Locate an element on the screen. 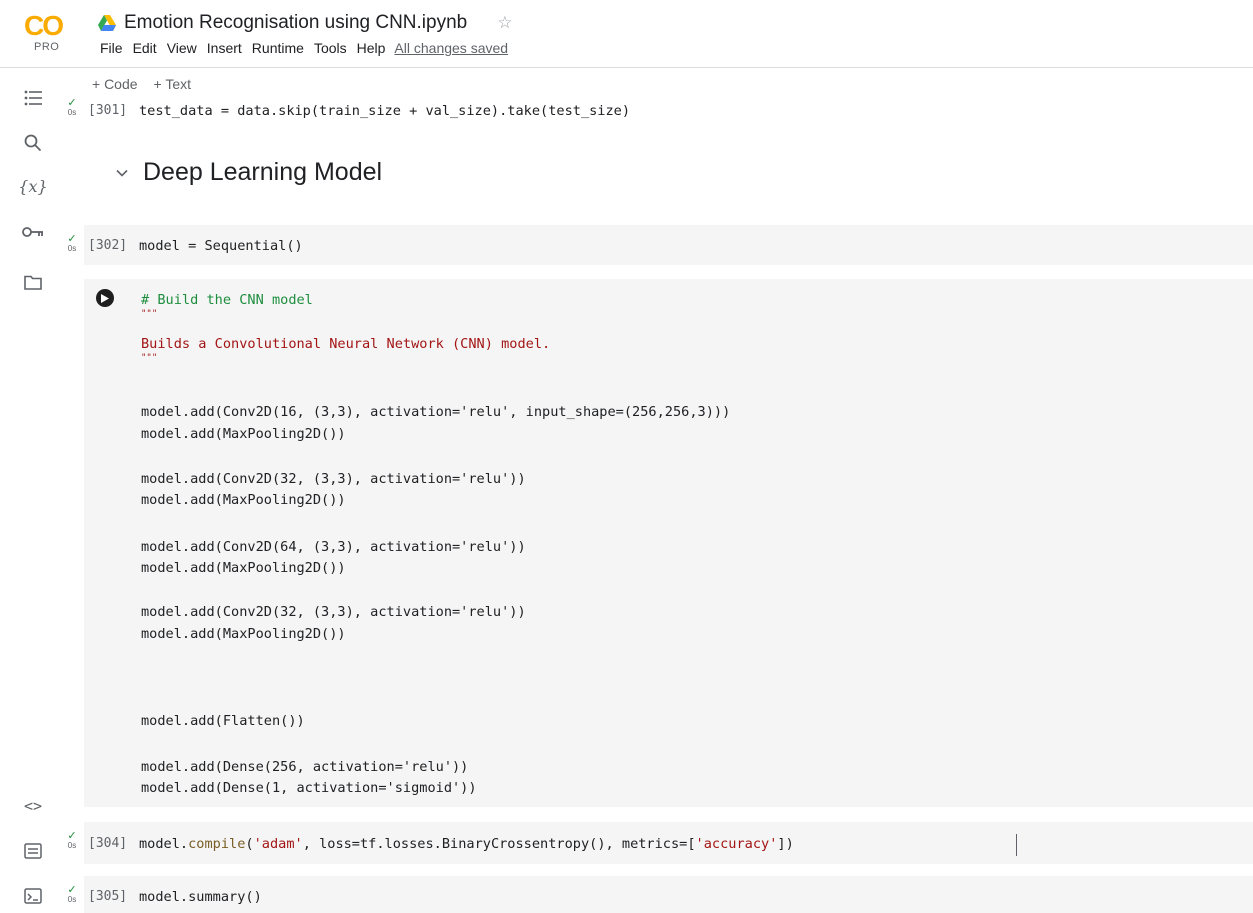 This screenshot has height=913, width=1253. compile-part-a: model. is located at coordinates (164, 844).